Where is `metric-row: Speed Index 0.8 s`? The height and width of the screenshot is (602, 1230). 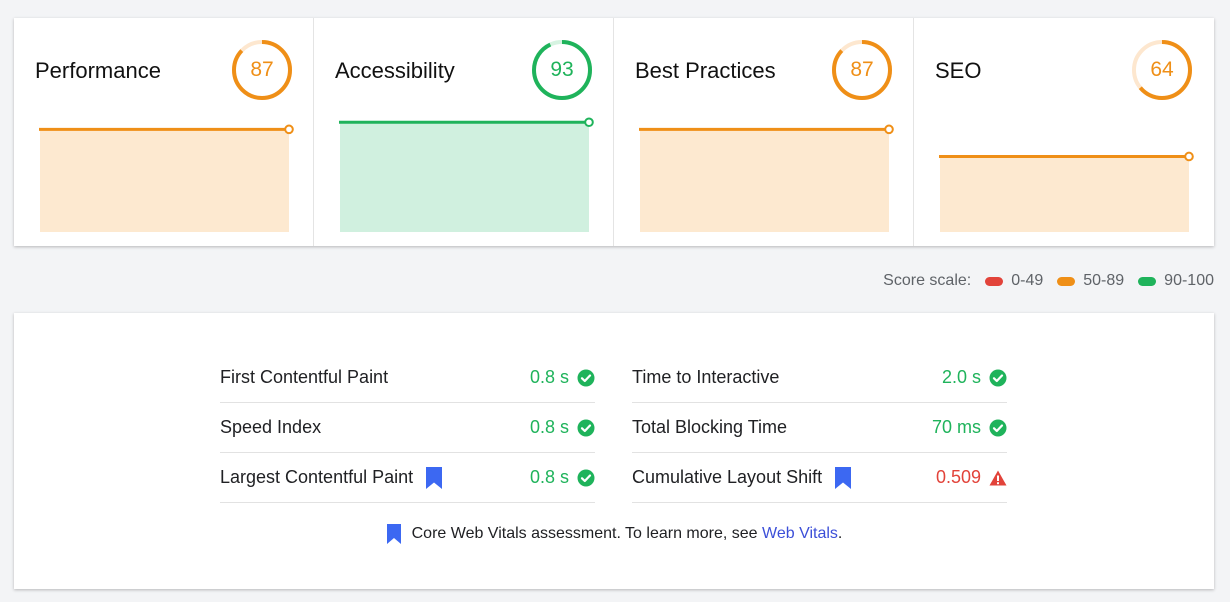 metric-row: Speed Index 0.8 s is located at coordinates (407, 428).